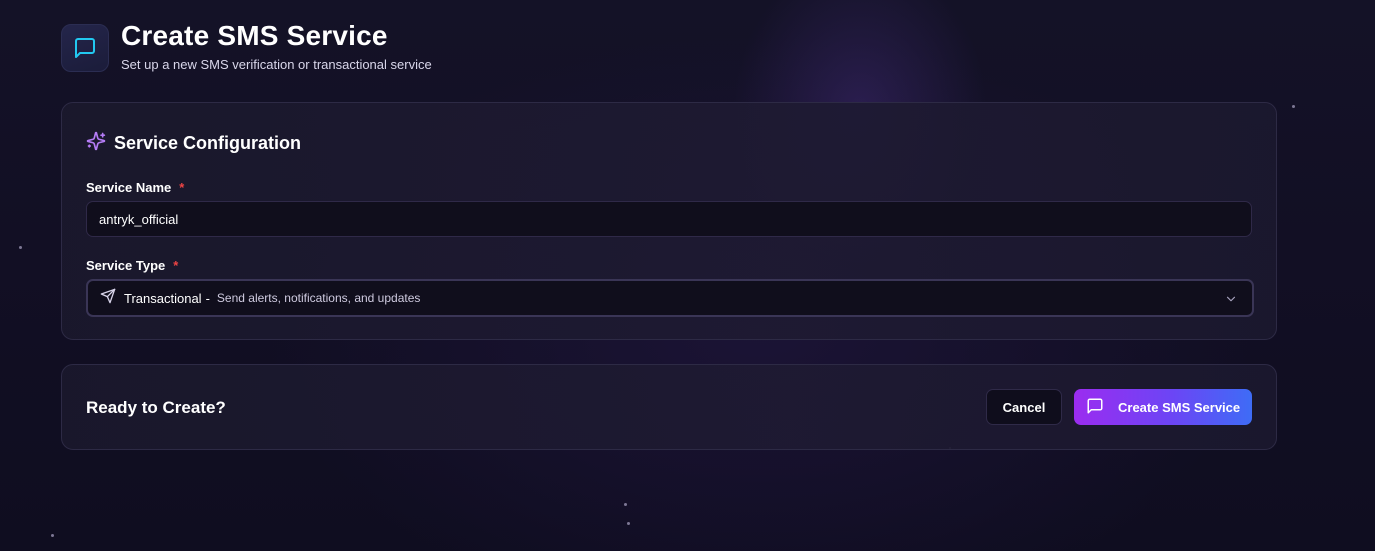  I want to click on service-name-label-text: Service Name, so click(129, 187).